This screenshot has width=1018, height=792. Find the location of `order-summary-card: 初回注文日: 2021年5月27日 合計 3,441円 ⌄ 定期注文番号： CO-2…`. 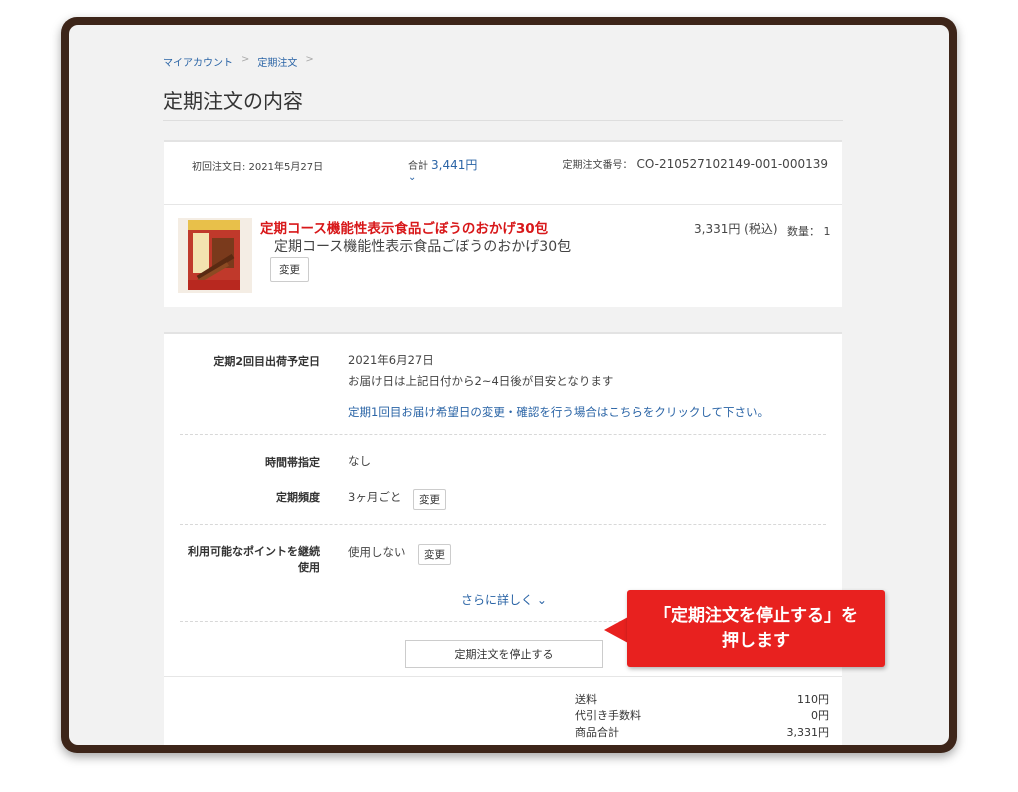

order-summary-card: 初回注文日: 2021年5月27日 合計 3,441円 ⌄ 定期注文番号： CO-2… is located at coordinates (503, 223).